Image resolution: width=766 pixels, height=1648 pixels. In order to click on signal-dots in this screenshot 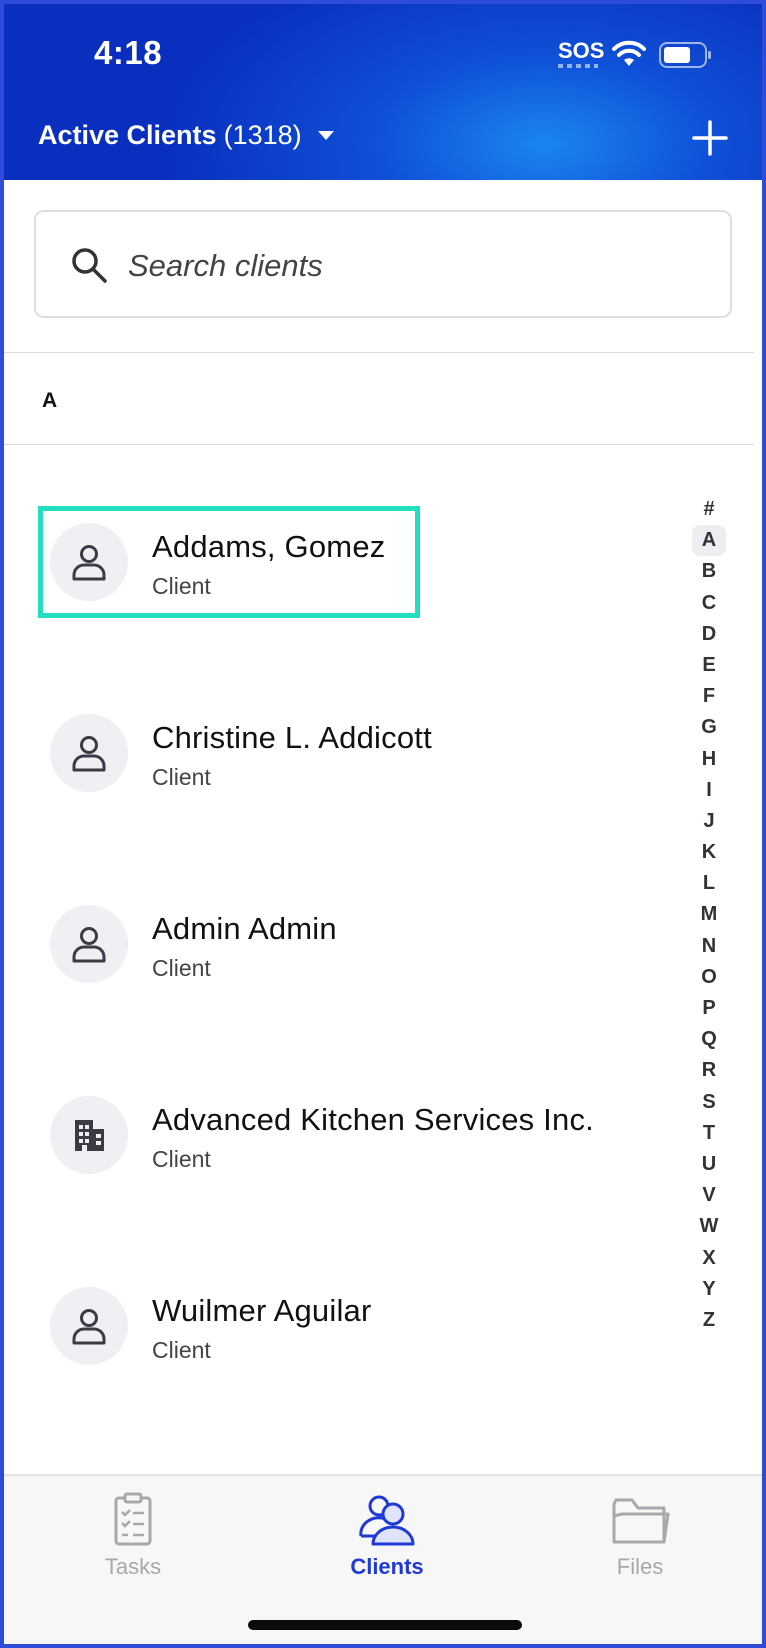, I will do `click(578, 66)`.